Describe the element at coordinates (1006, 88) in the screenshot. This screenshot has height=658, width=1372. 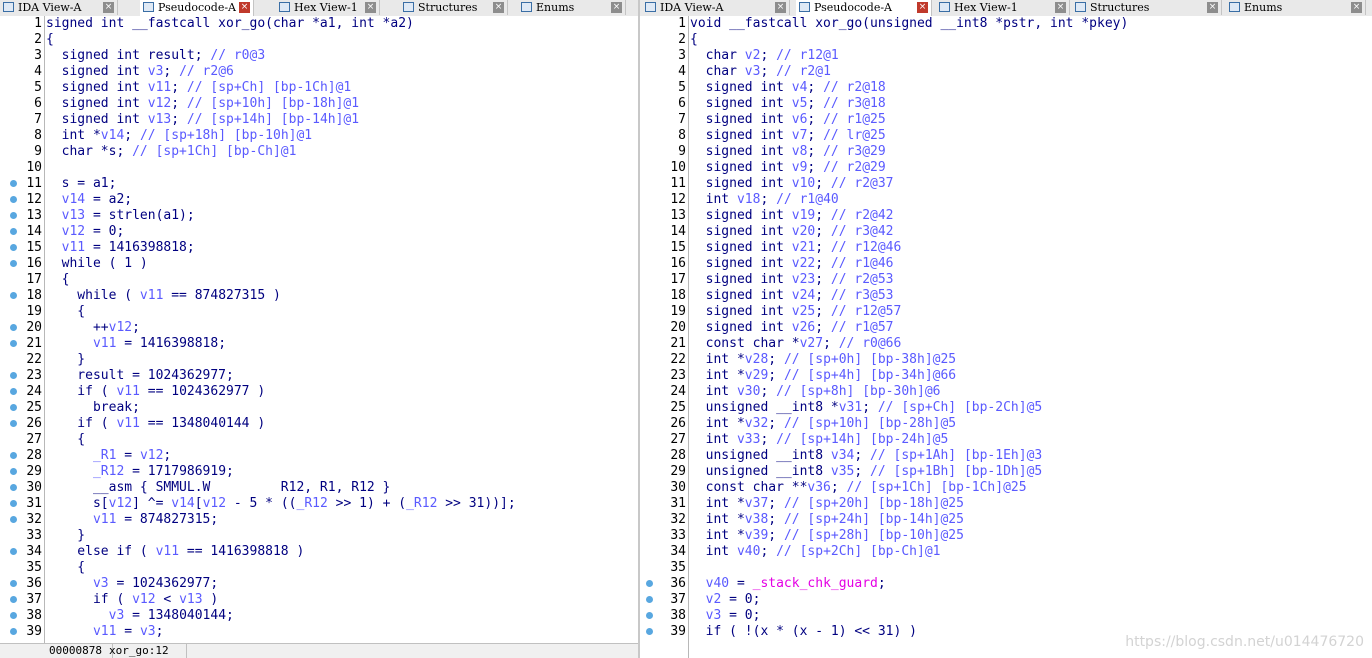
I see `code-line: 5 signed int v4; // r2@18` at that location.